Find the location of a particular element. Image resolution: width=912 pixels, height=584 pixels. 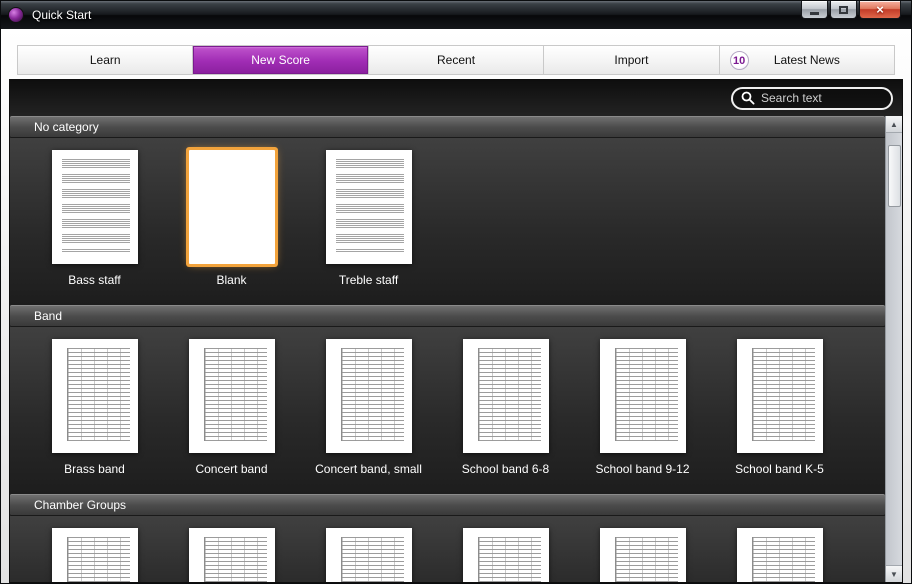

scroll-up-icon: ▲ is located at coordinates (894, 124).